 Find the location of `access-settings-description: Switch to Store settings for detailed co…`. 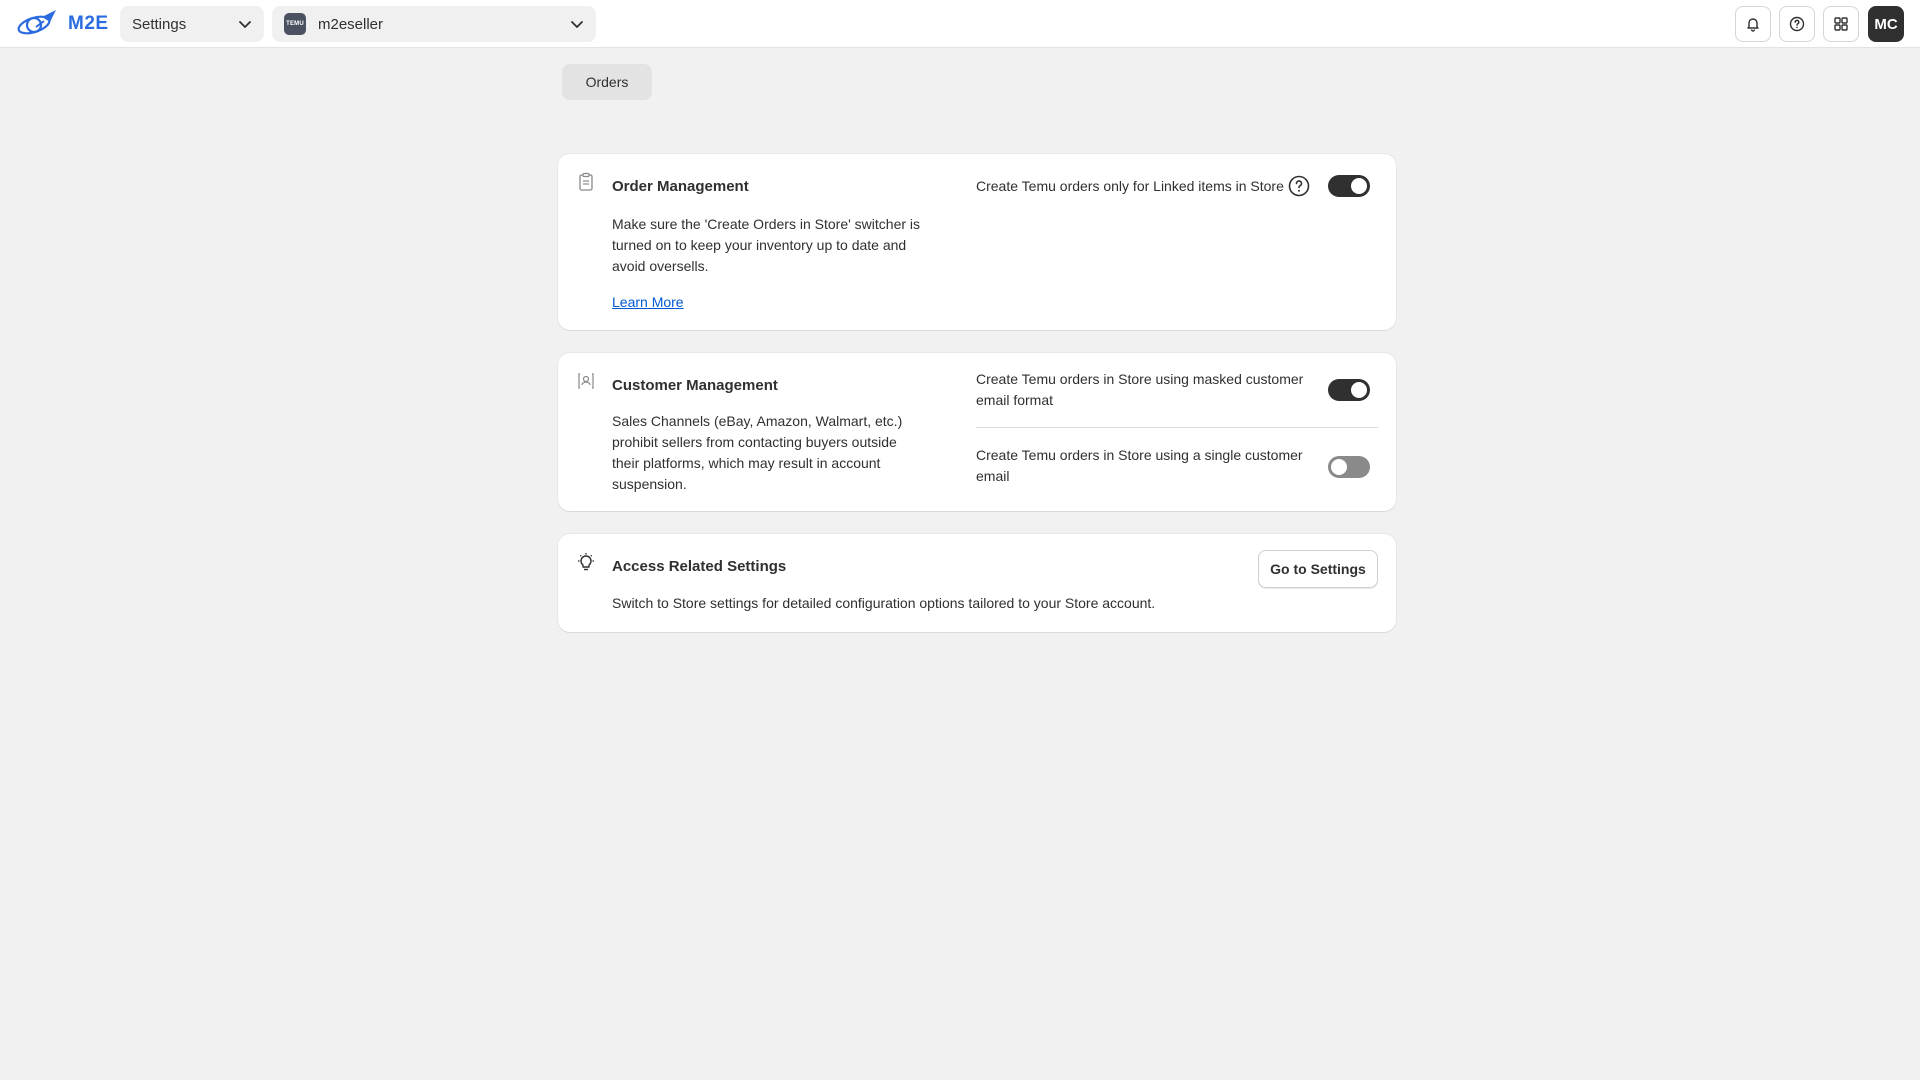

access-settings-description: Switch to Store settings for detailed co… is located at coordinates (884, 603).